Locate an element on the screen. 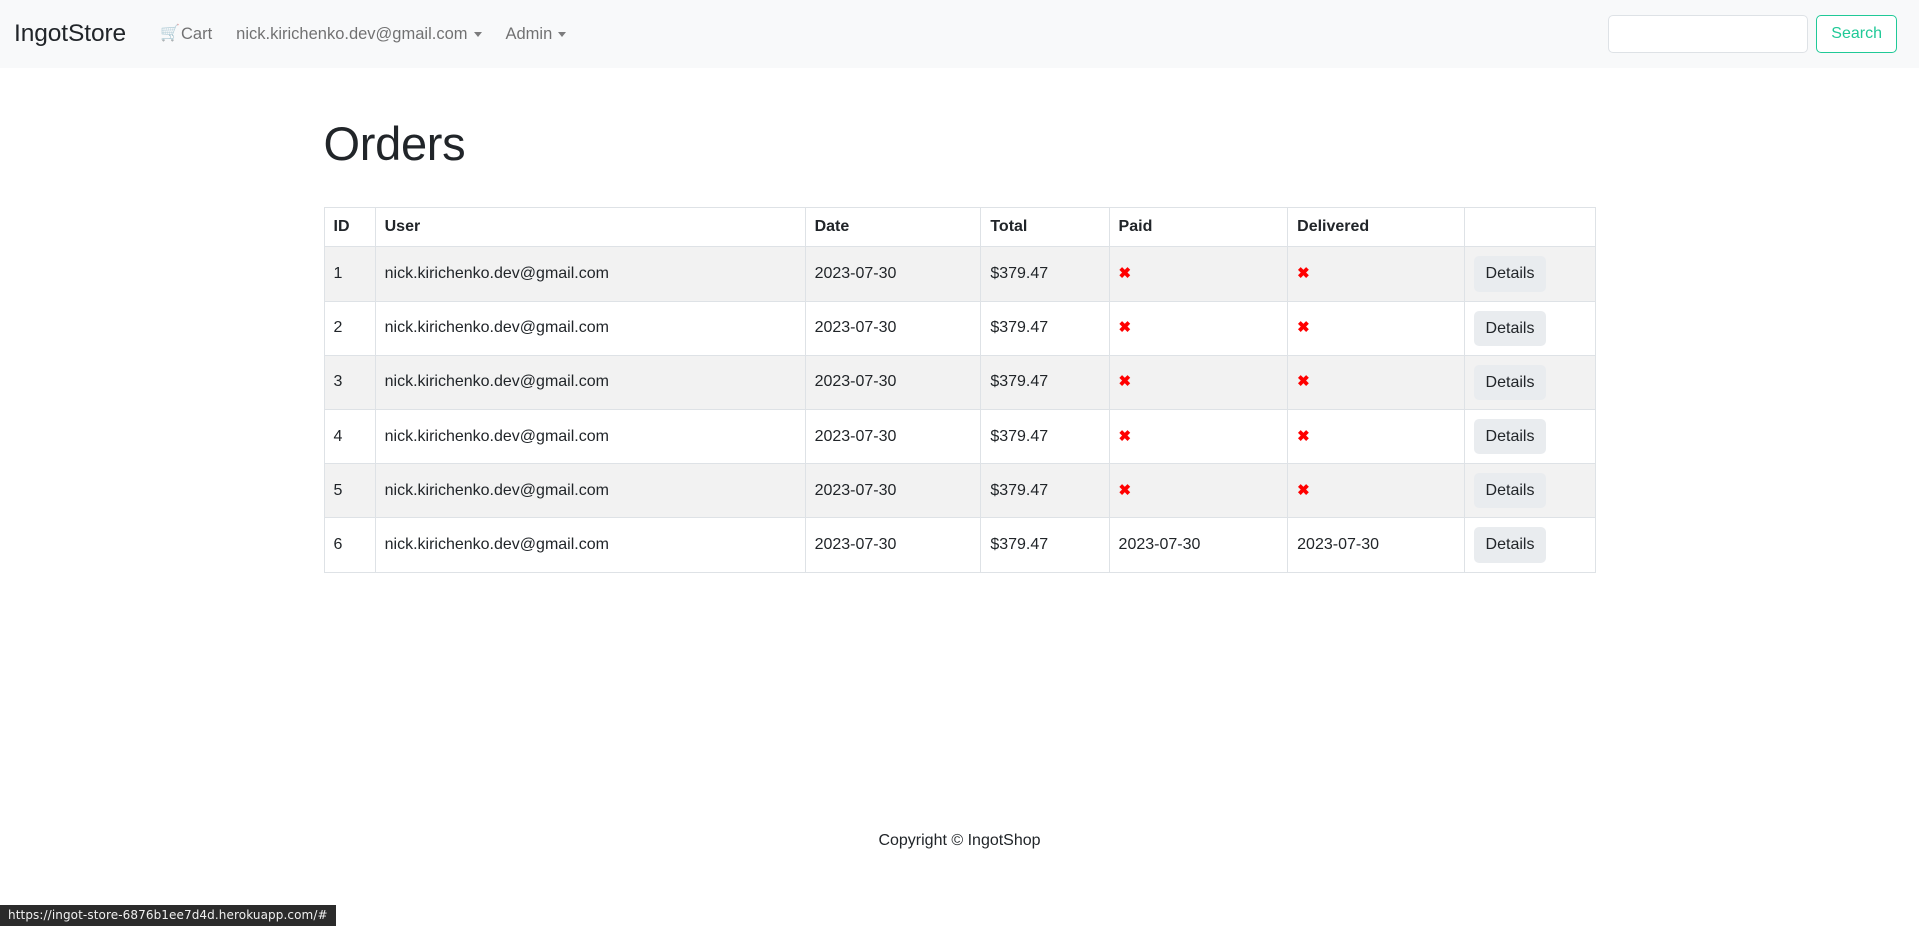  nav-link-cart-label: Cart is located at coordinates (196, 33).